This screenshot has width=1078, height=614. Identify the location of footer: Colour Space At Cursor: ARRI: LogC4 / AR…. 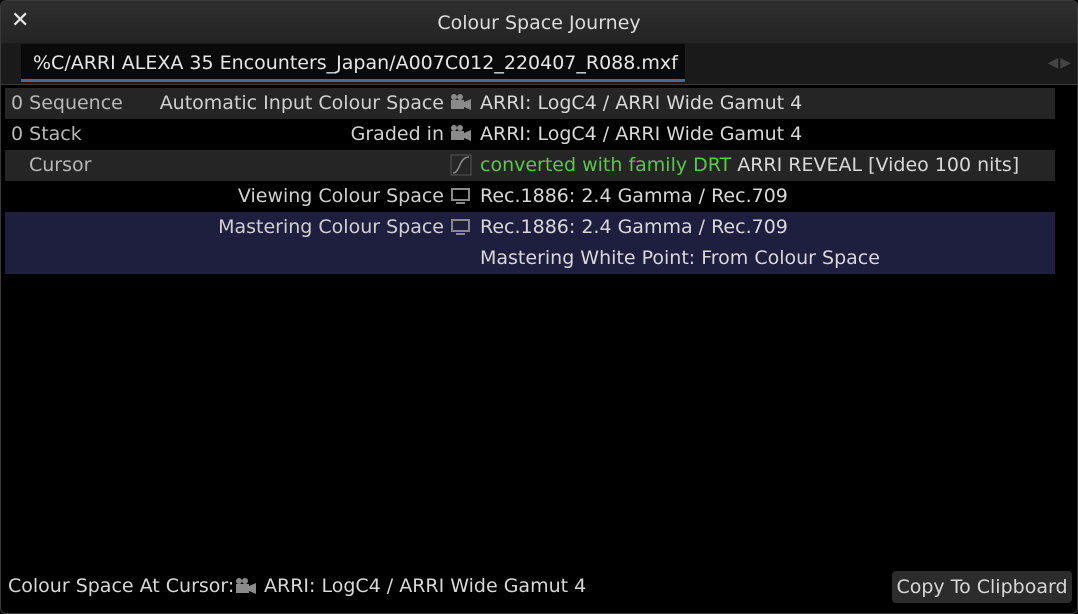
(539, 589).